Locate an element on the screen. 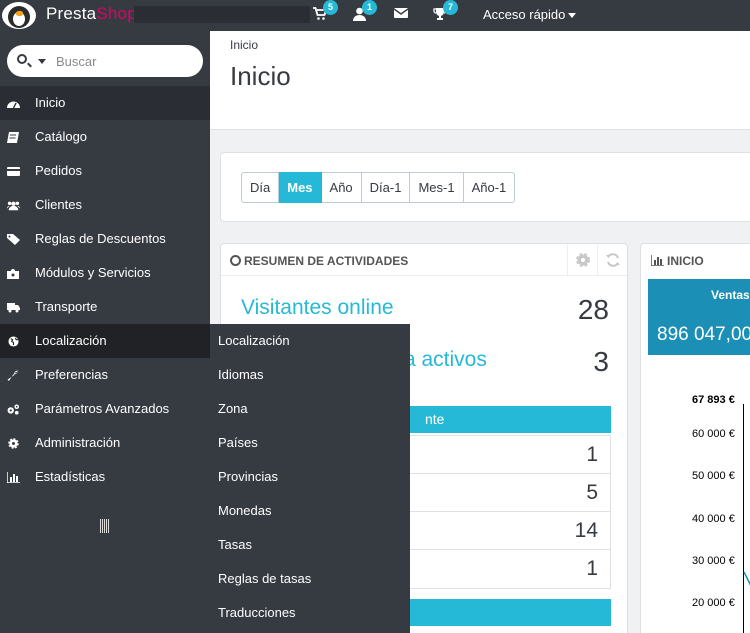 The height and width of the screenshot is (633, 750). sidebar-item-administracion: Administración is located at coordinates (105, 443).